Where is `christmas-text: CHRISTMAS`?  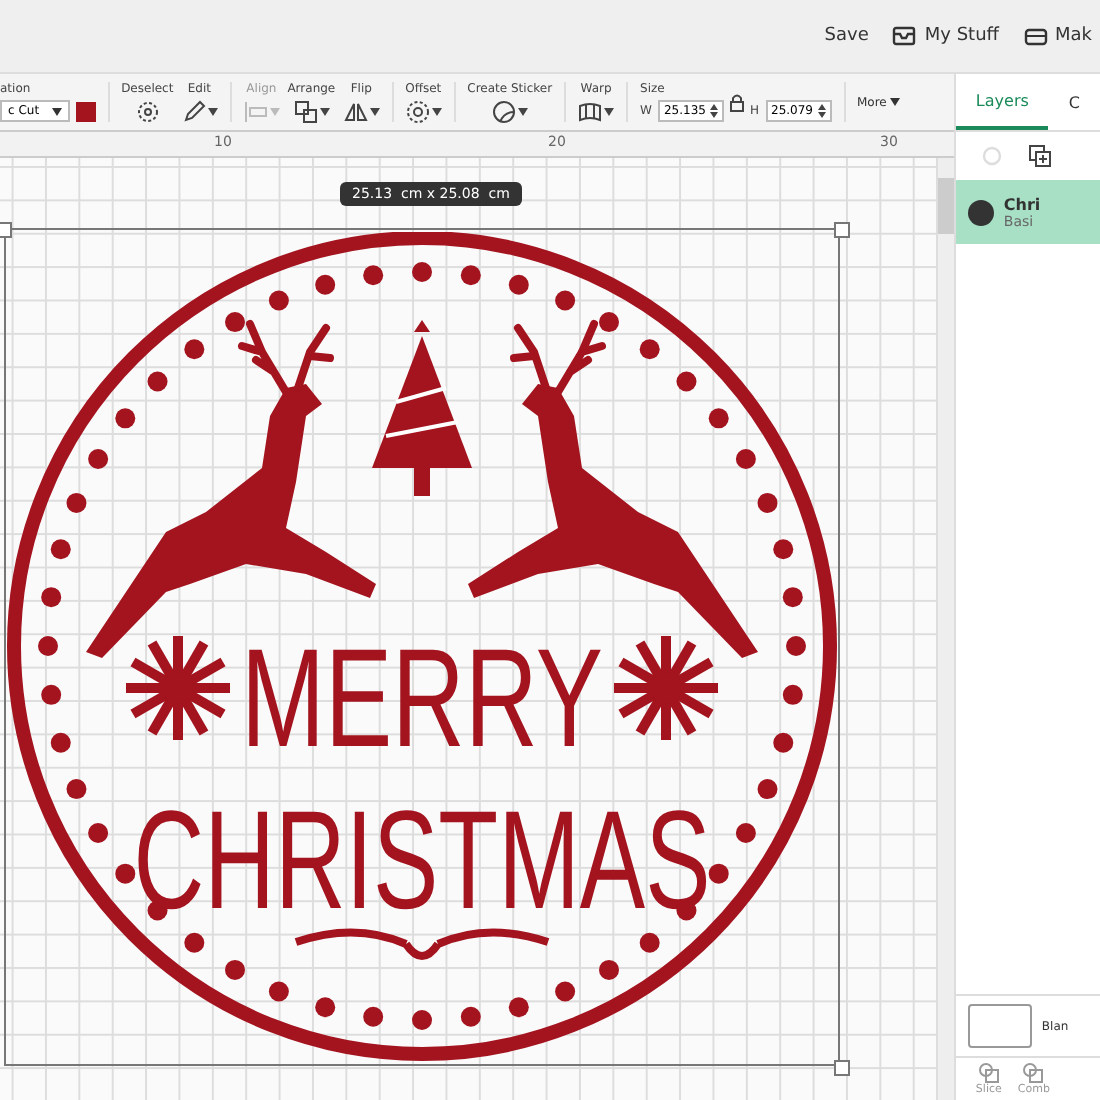
christmas-text: CHRISTMAS is located at coordinates (422, 859).